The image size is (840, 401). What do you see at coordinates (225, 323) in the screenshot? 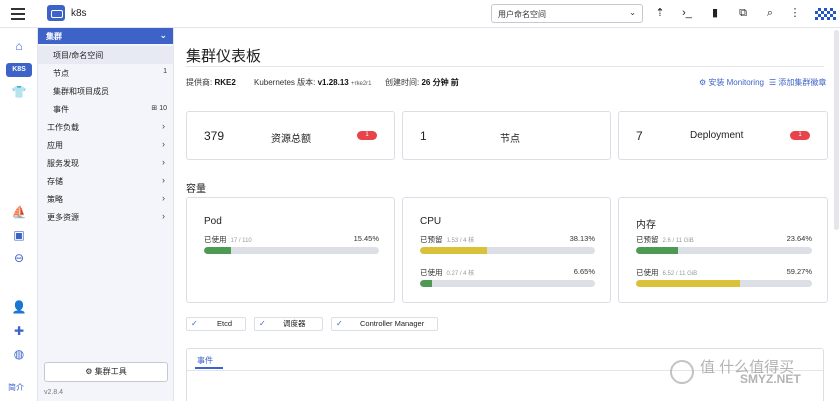
I see `service-chip-label: Etcd` at bounding box center [225, 323].